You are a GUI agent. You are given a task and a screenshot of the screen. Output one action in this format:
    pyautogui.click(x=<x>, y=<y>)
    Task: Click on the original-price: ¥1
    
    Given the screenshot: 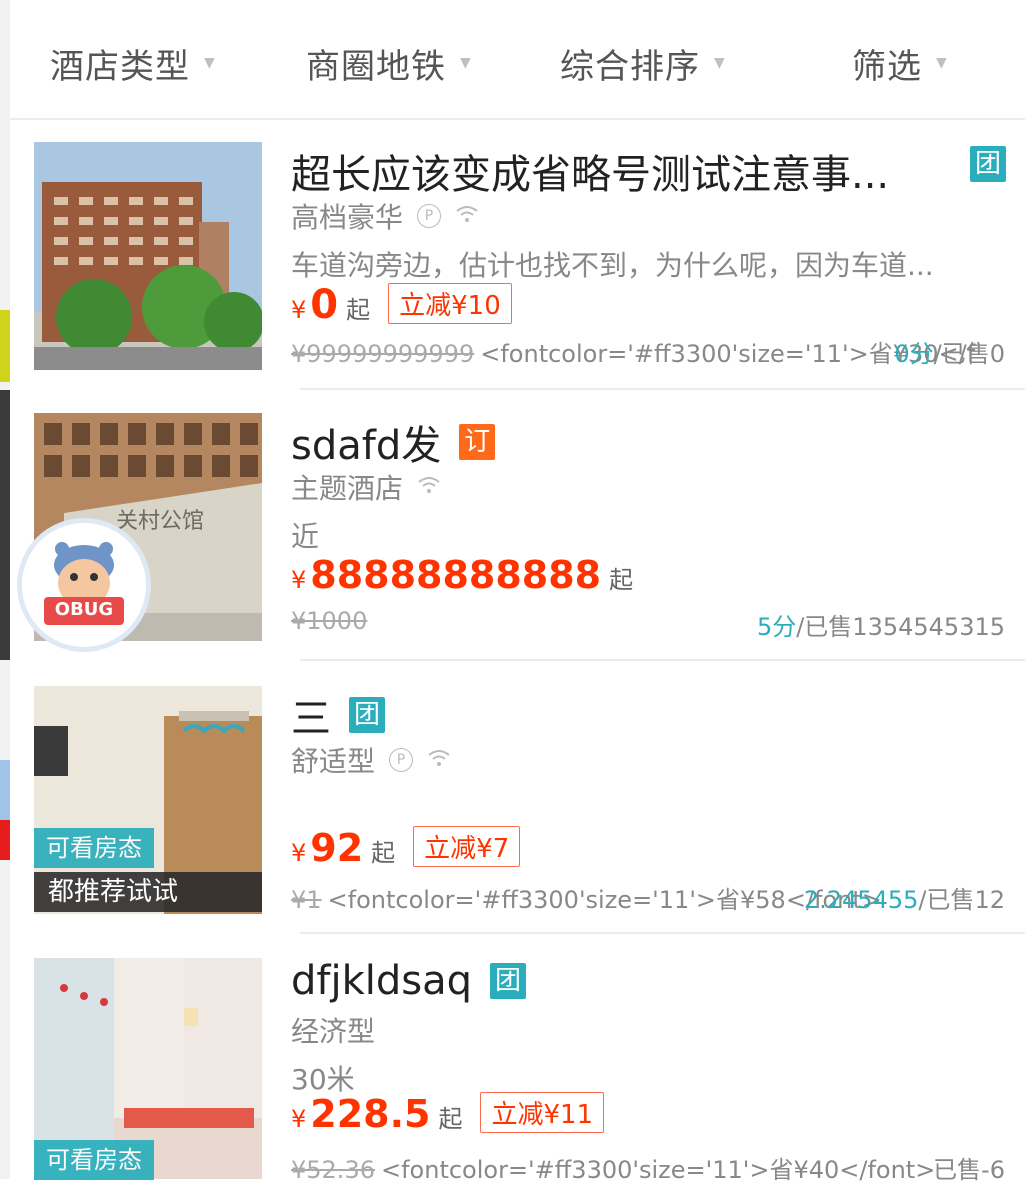 What is the action you would take?
    pyautogui.click(x=306, y=900)
    